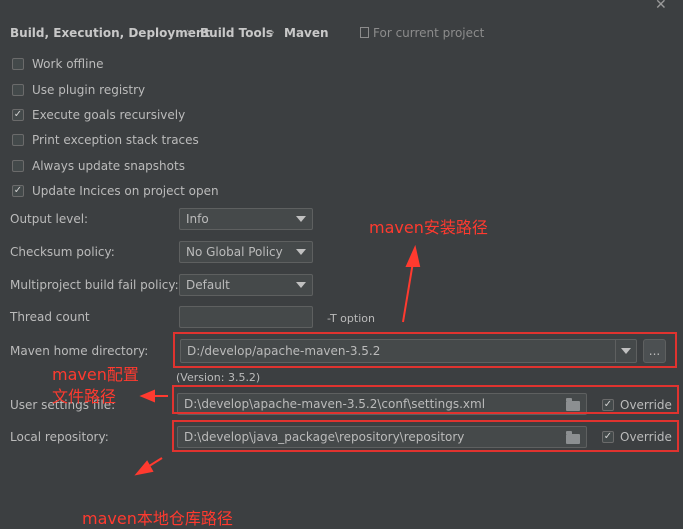 The height and width of the screenshot is (529, 683). I want to click on arrow-head-down-left-icon, so click(144, 468).